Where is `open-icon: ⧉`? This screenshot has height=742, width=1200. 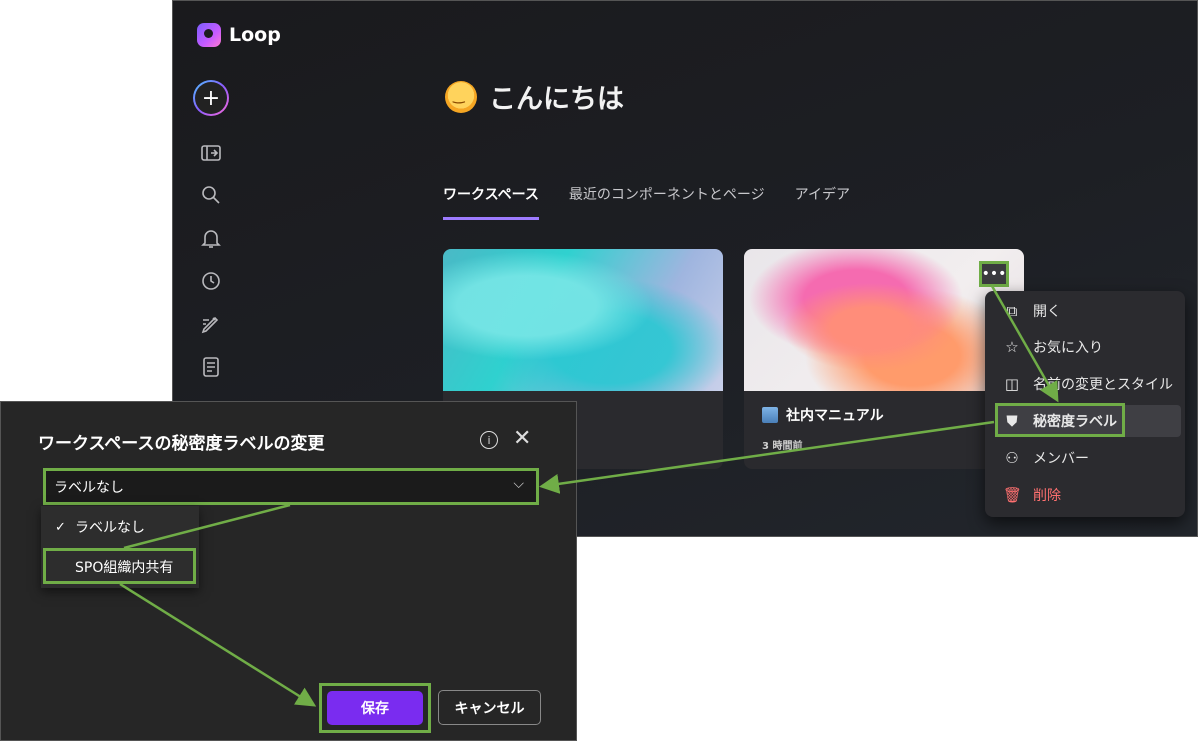 open-icon: ⧉ is located at coordinates (1012, 311).